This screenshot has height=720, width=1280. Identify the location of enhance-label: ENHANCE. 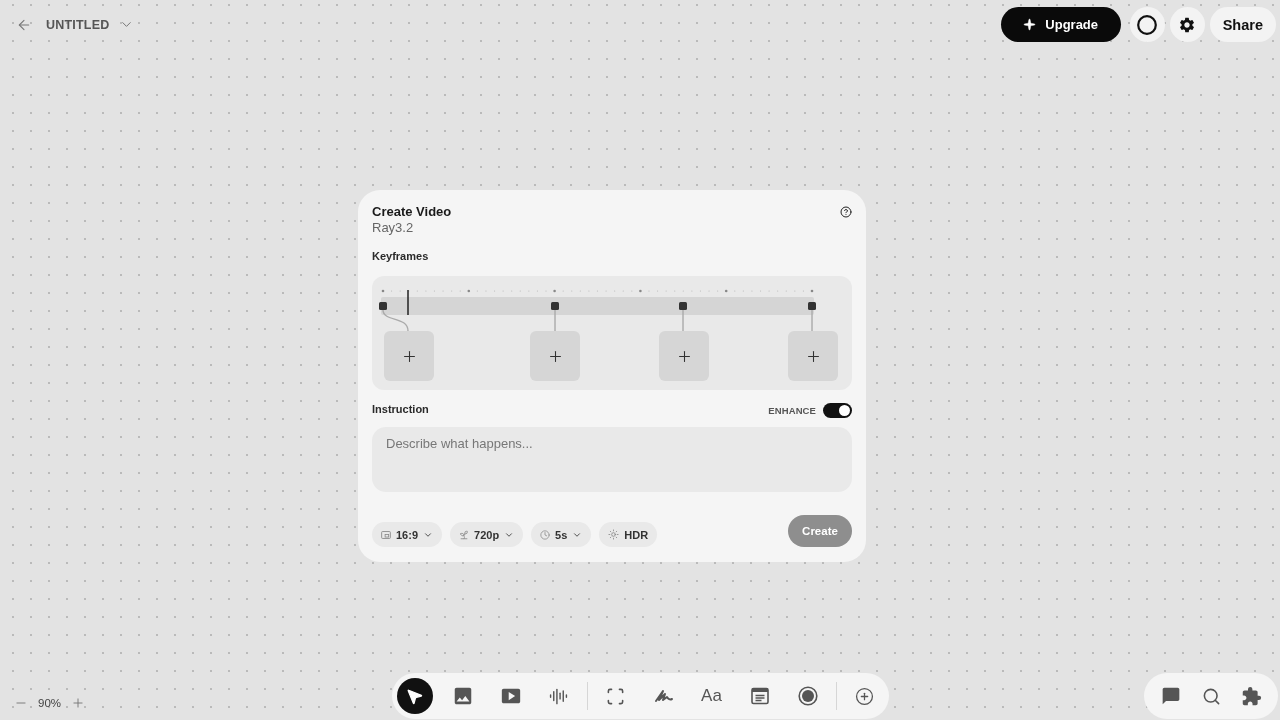
(792, 410).